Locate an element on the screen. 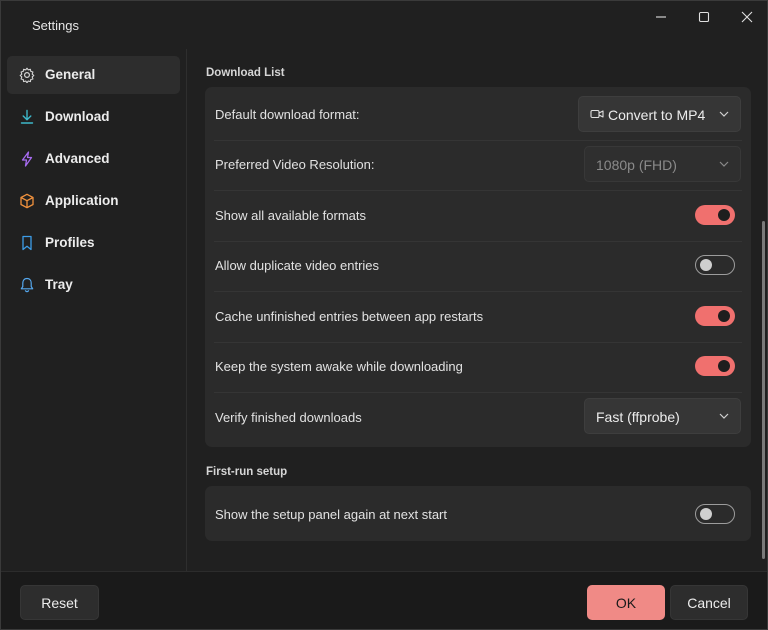 This screenshot has width=768, height=630. maximize-button is located at coordinates (704, 17).